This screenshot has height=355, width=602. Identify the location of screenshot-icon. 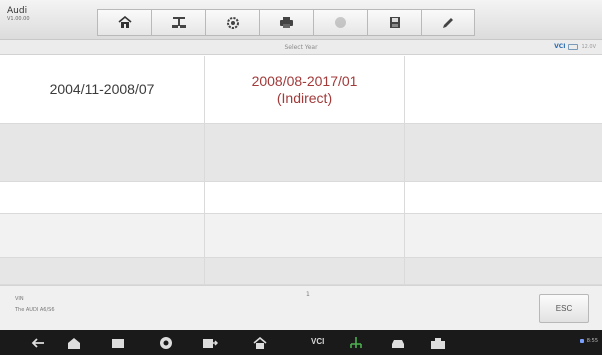
(210, 343).